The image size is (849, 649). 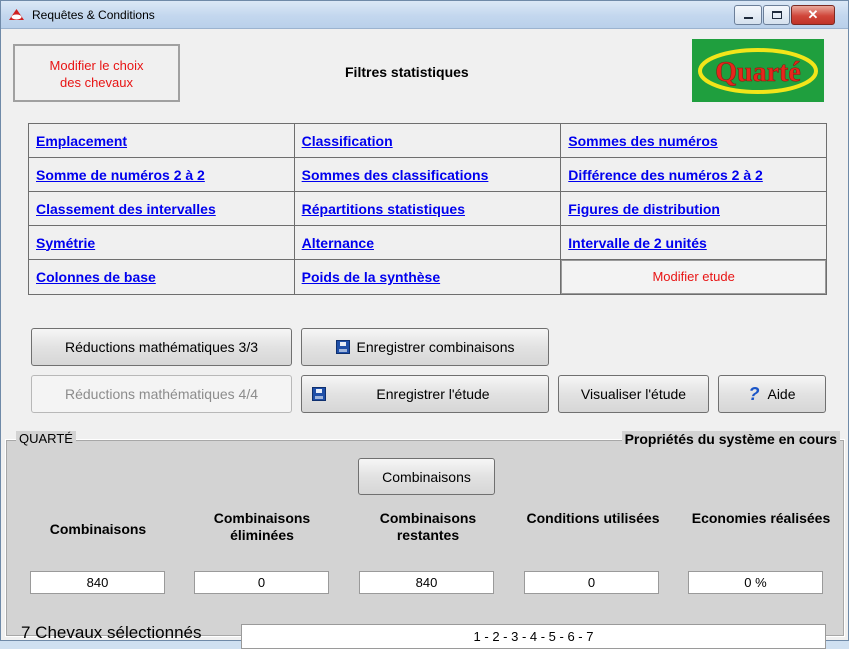 What do you see at coordinates (383, 209) in the screenshot?
I see `link-repartitions-statistiques: Répartitions statistiques` at bounding box center [383, 209].